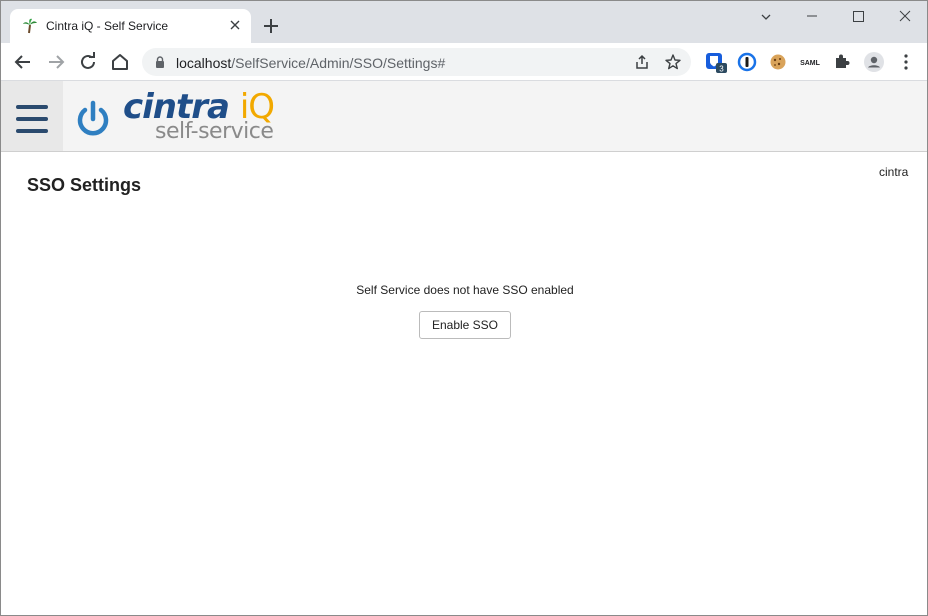  Describe the element at coordinates (84, 185) in the screenshot. I see `page-title: SSO Settings` at that location.